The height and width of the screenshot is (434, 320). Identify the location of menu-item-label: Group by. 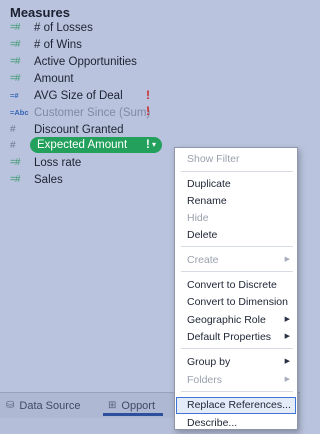
(209, 362).